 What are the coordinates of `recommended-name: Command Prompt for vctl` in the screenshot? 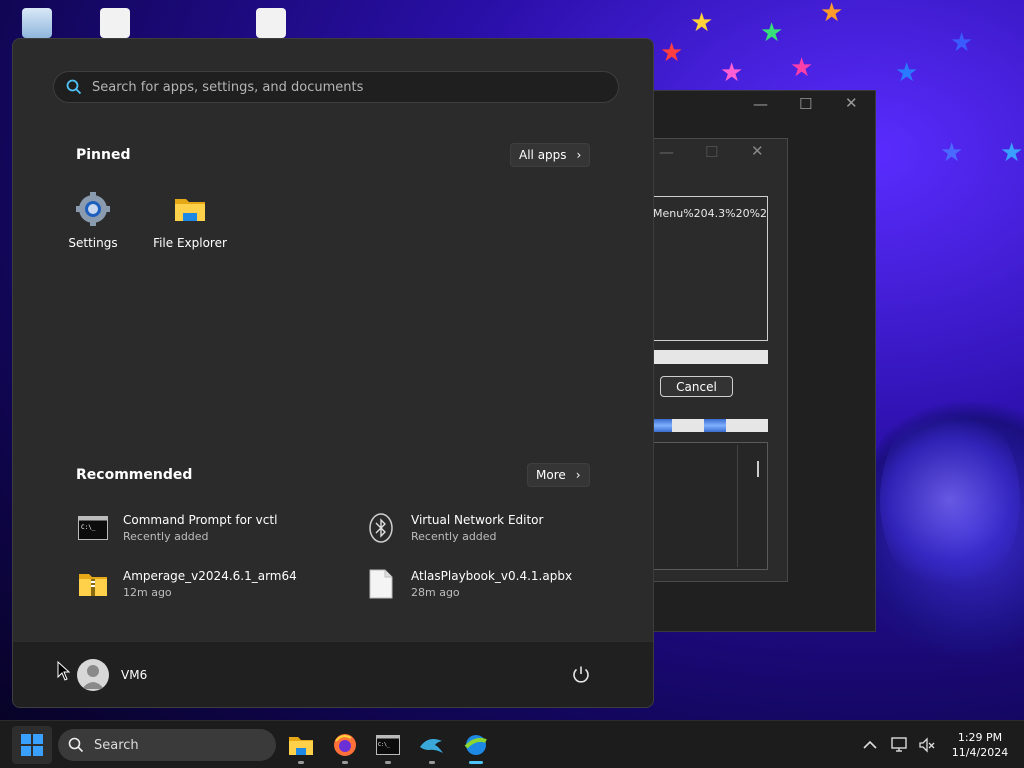 It's located at (200, 520).